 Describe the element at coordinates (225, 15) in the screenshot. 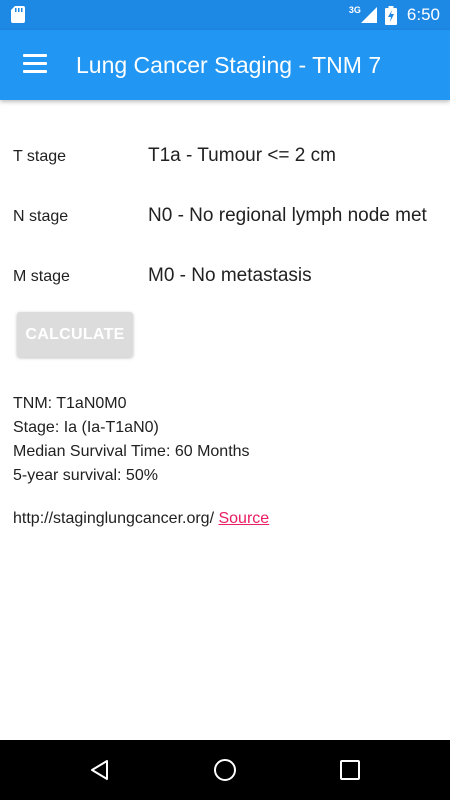

I see `status-bar: 3G 6:50` at that location.